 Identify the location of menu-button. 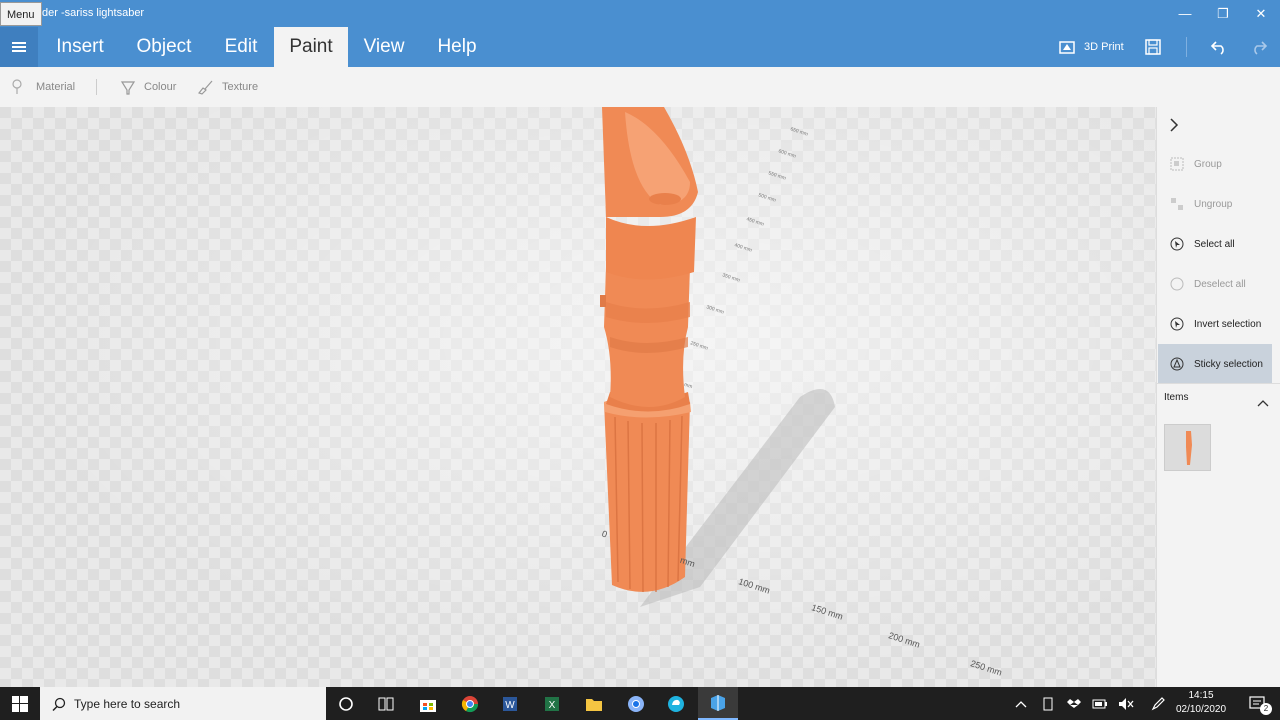
(19, 47).